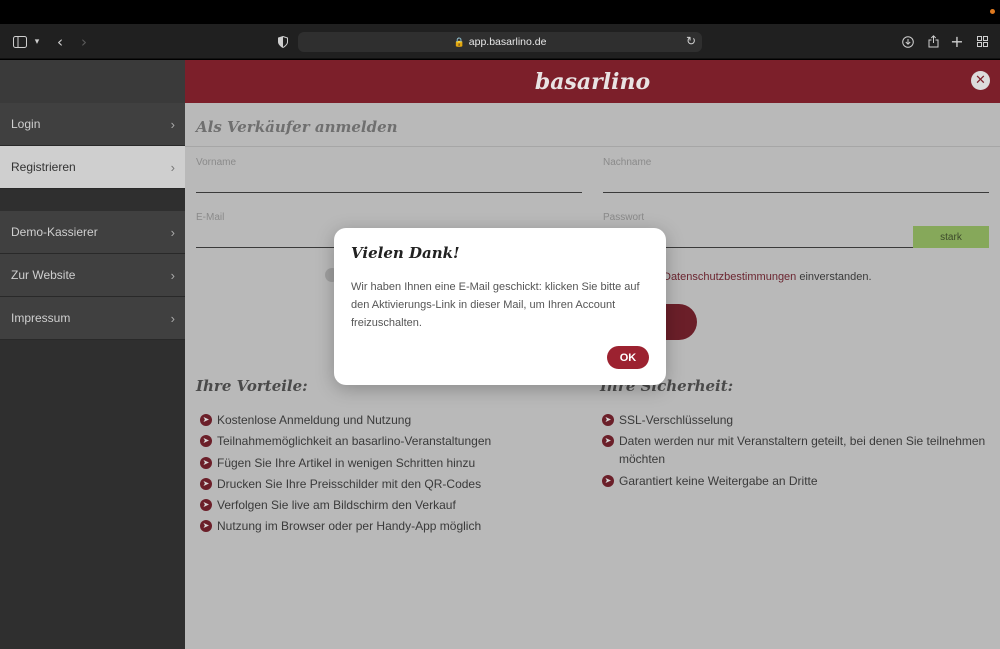  What do you see at coordinates (500, 12) in the screenshot?
I see `system-status-strip` at bounding box center [500, 12].